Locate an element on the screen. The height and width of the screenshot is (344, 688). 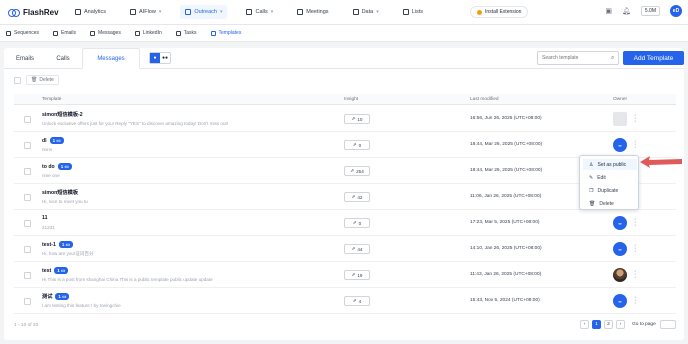
search-input is located at coordinates (578, 58).